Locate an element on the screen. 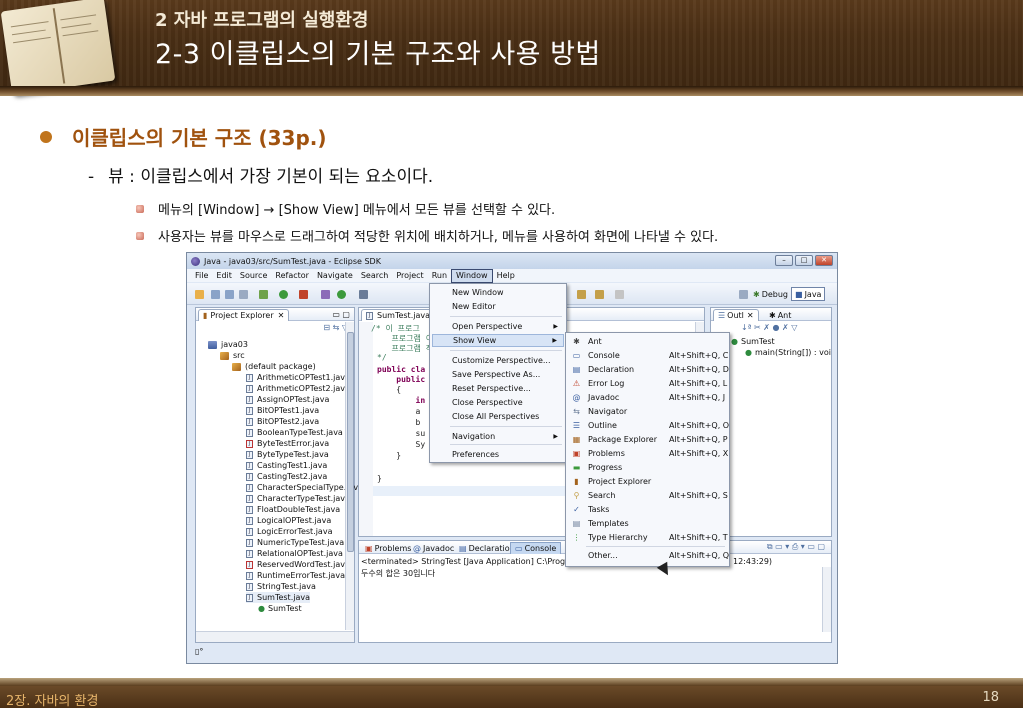 The width and height of the screenshot is (1023, 708). tree-class-node: ● SumTest is located at coordinates (280, 608).